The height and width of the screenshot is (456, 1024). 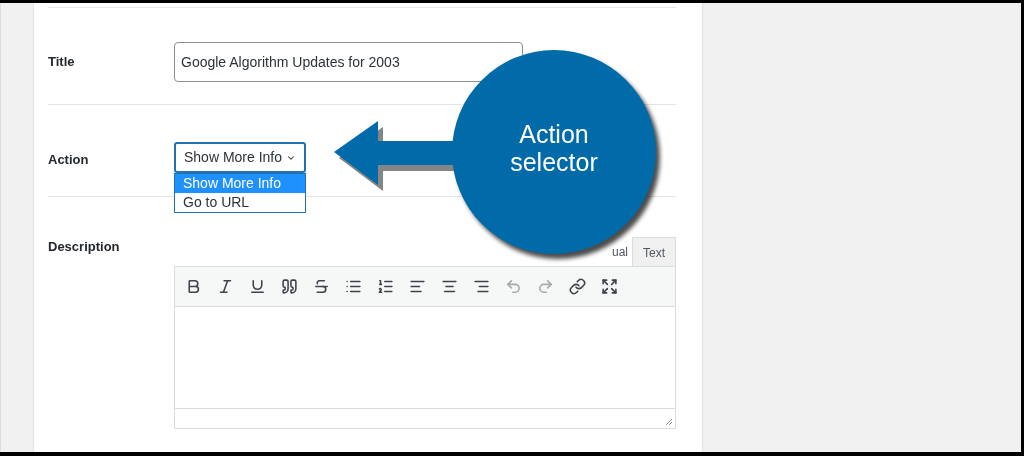 What do you see at coordinates (240, 157) in the screenshot?
I see `action-select: Show More Info` at bounding box center [240, 157].